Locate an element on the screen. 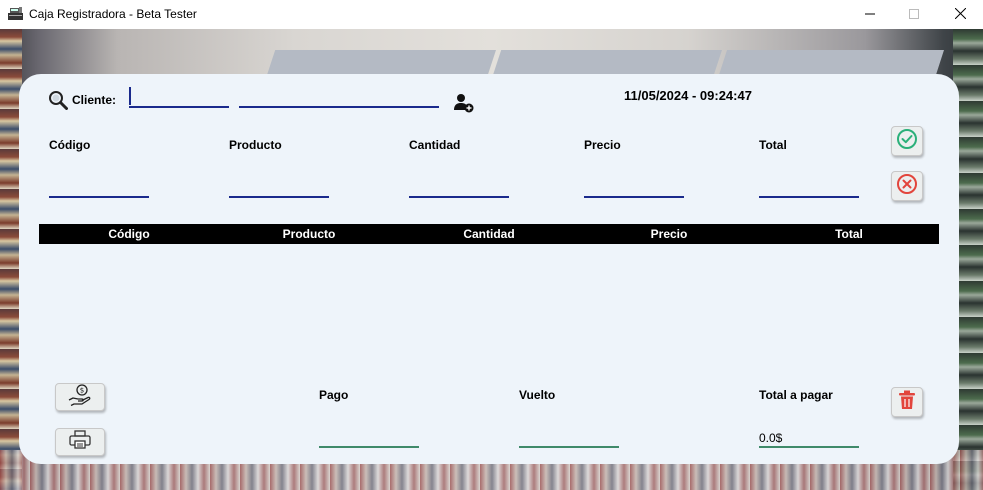 The image size is (983, 490). minimize-icon is located at coordinates (870, 15).